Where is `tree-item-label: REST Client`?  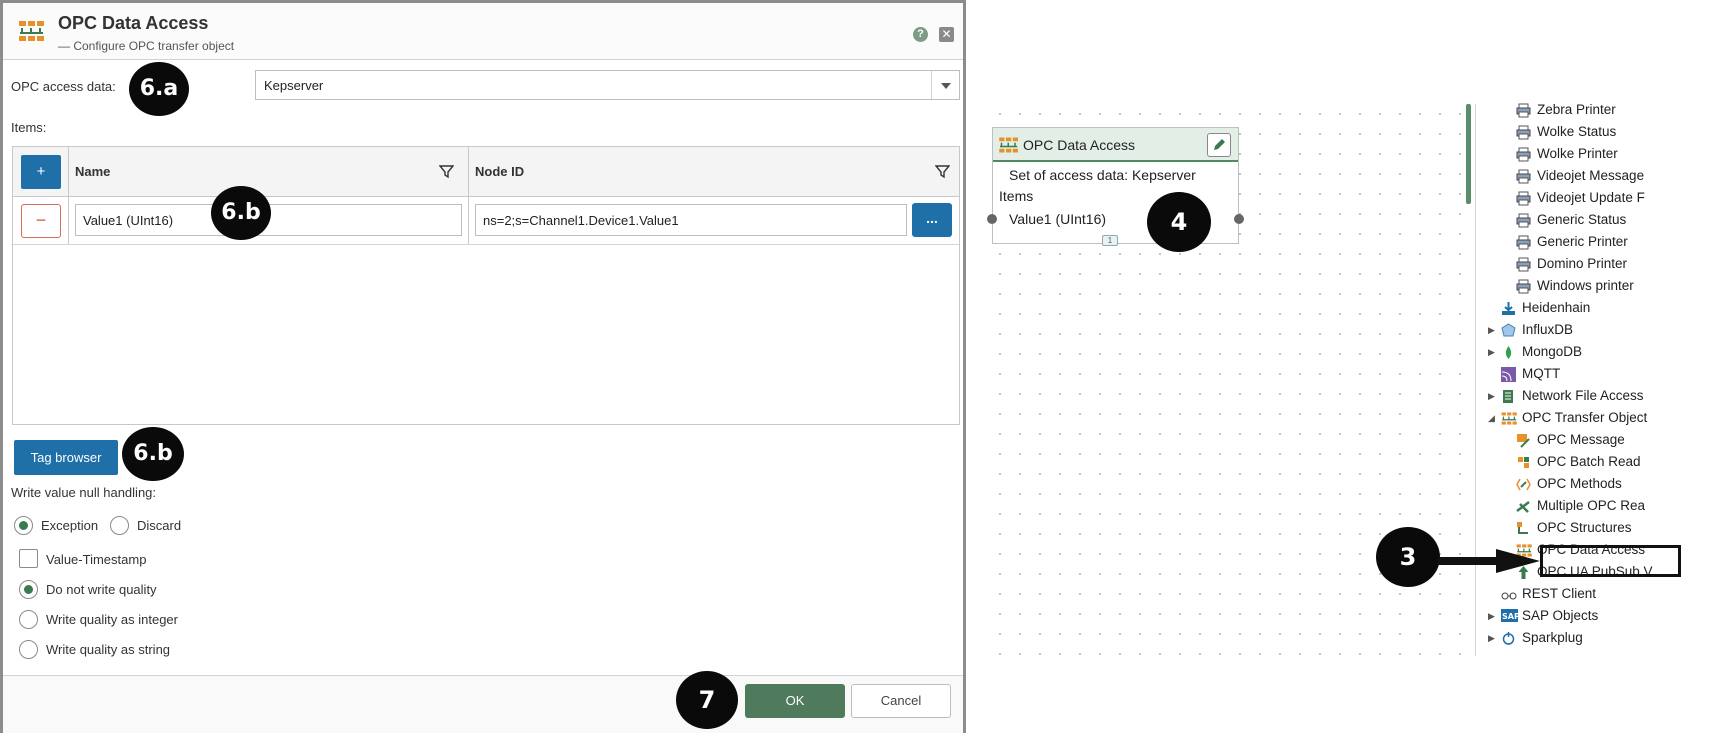 tree-item-label: REST Client is located at coordinates (1559, 593).